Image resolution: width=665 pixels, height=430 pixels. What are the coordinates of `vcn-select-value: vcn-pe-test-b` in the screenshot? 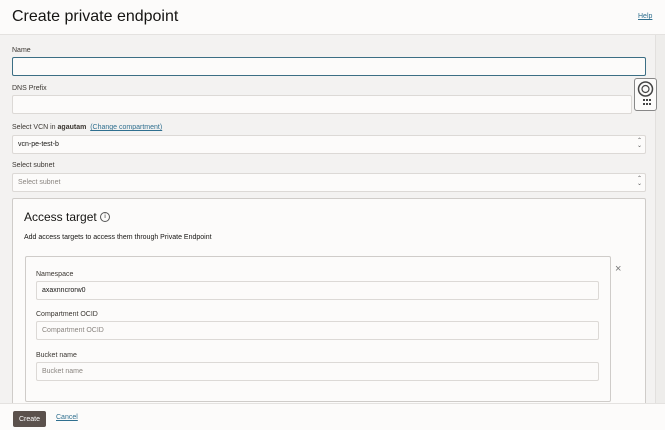 It's located at (38, 144).